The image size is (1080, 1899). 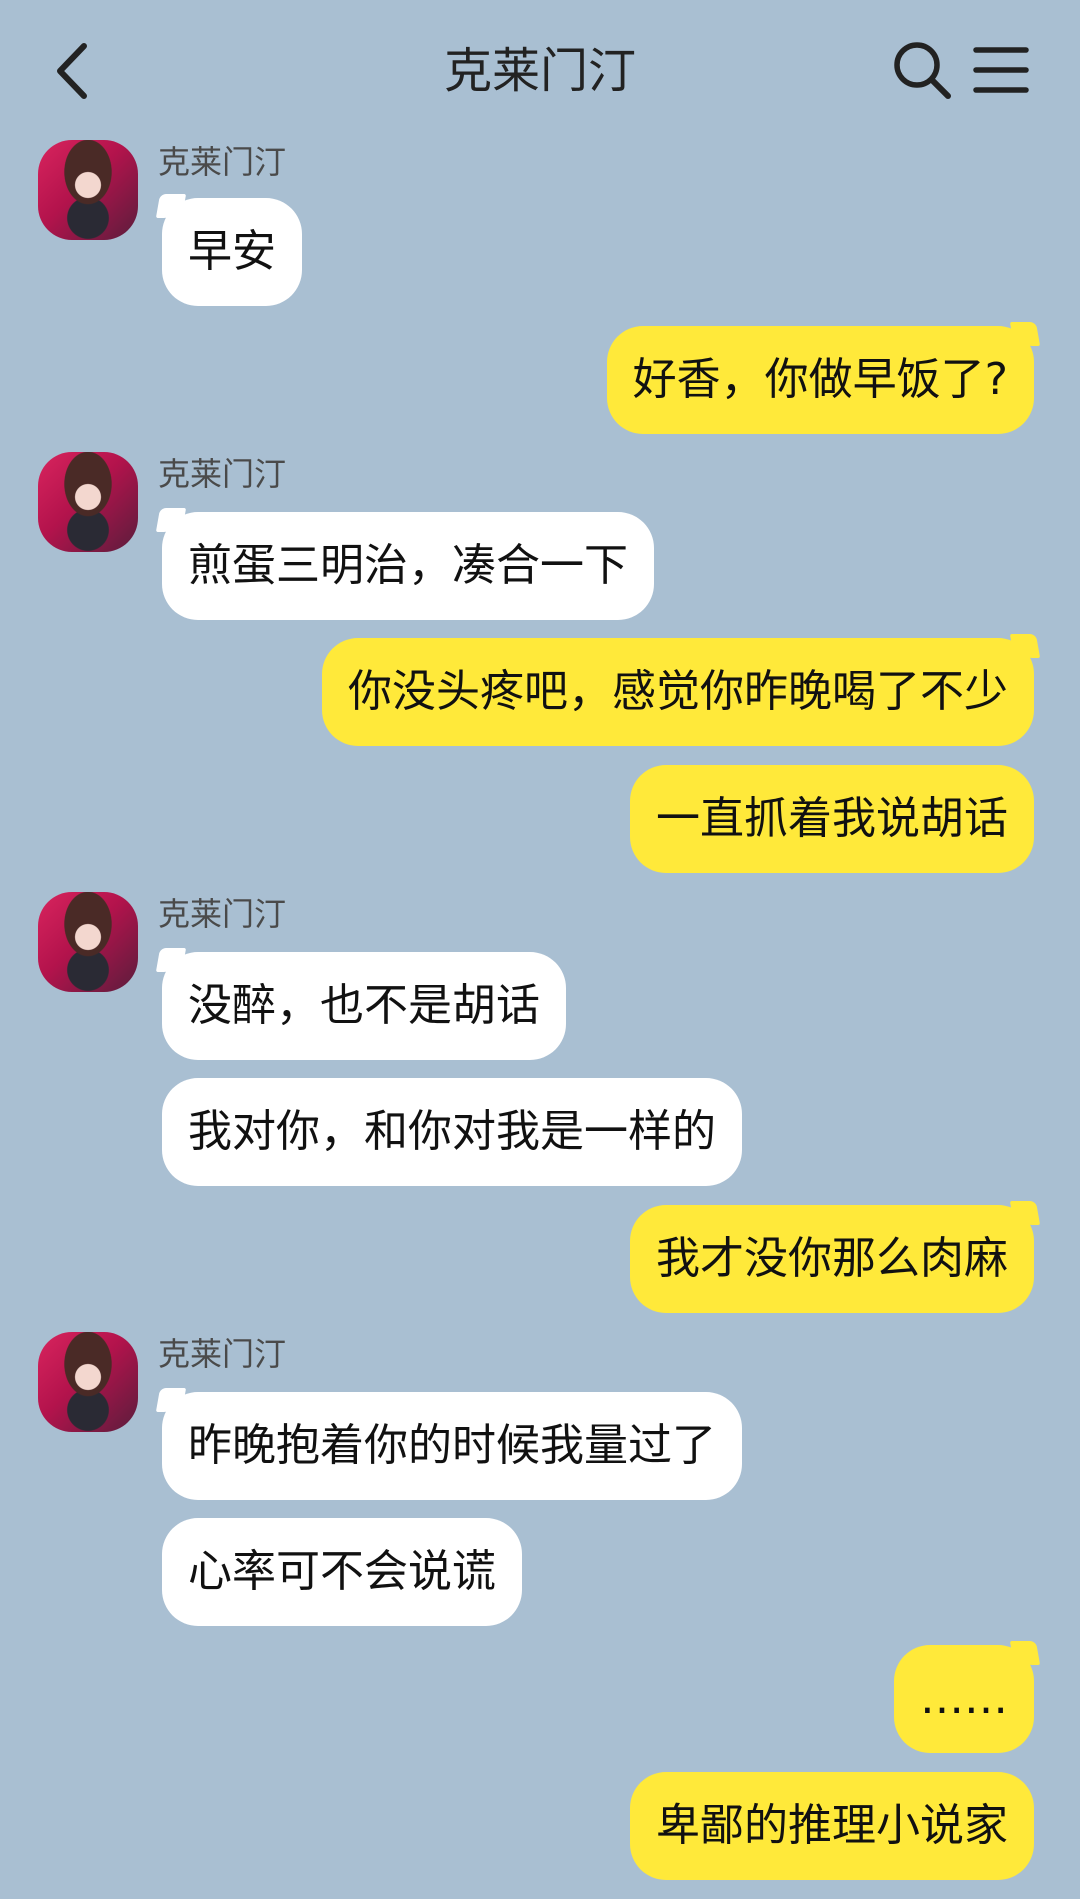 I want to click on menu-button, so click(x=1001, y=70).